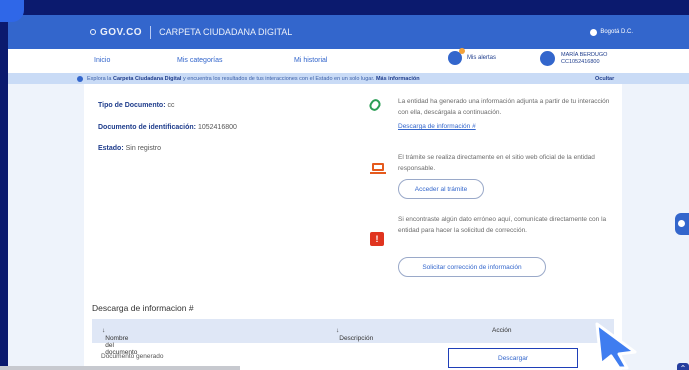  I want to click on info-prefix: Explora la, so click(99, 78).